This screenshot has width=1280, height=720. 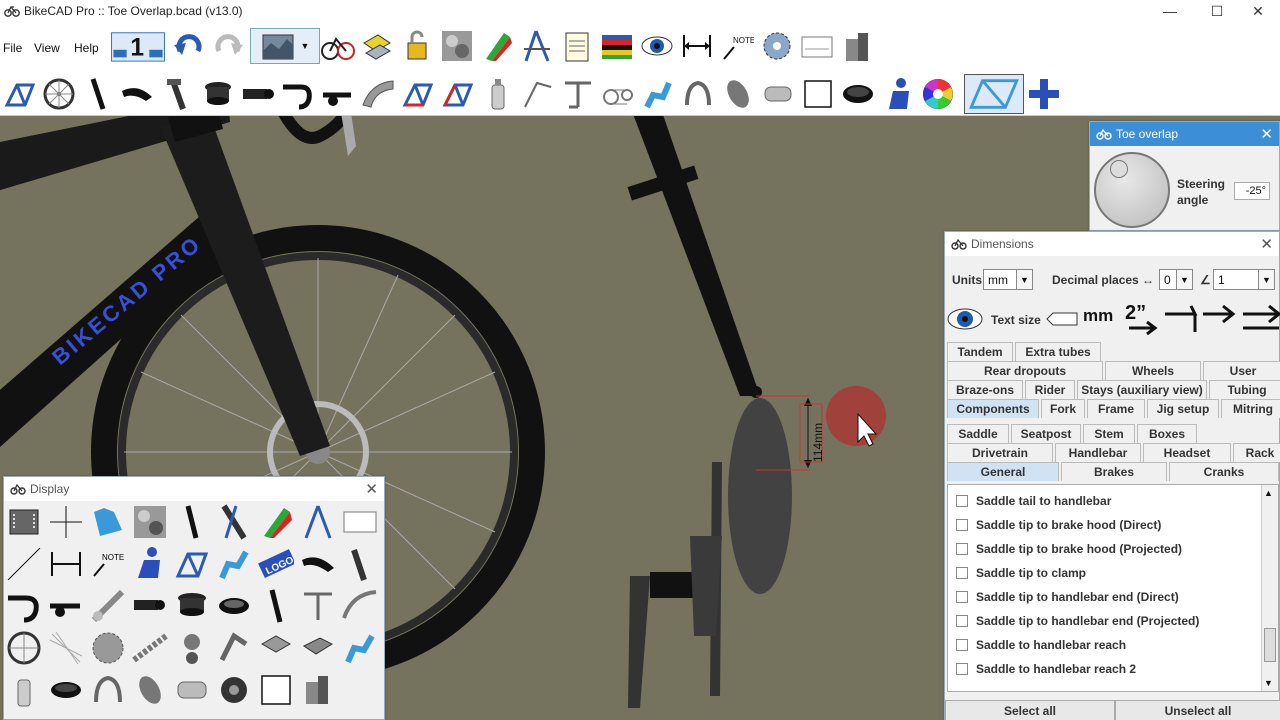 What do you see at coordinates (1021, 573) in the screenshot?
I see `list-item: Saddle tip to clamp` at bounding box center [1021, 573].